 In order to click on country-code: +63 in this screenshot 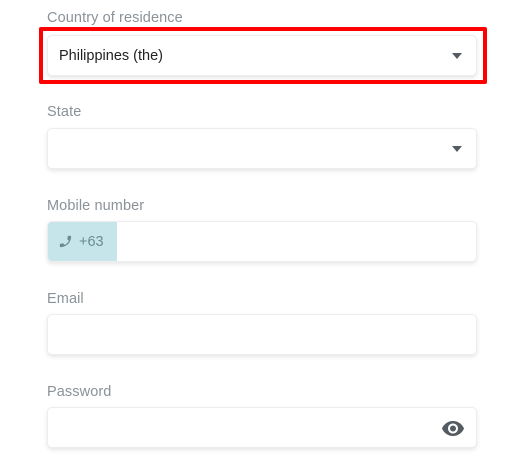, I will do `click(91, 241)`.